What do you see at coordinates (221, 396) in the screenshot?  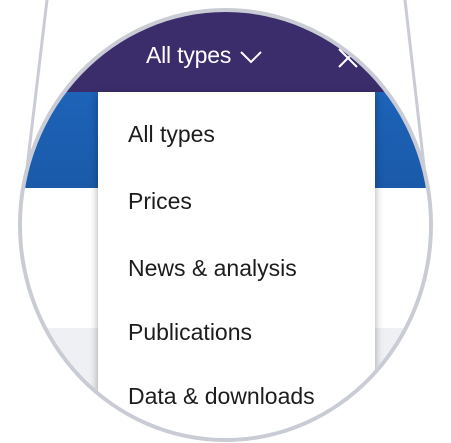 I see `menu-item-data-downloads: Data & downloads` at bounding box center [221, 396].